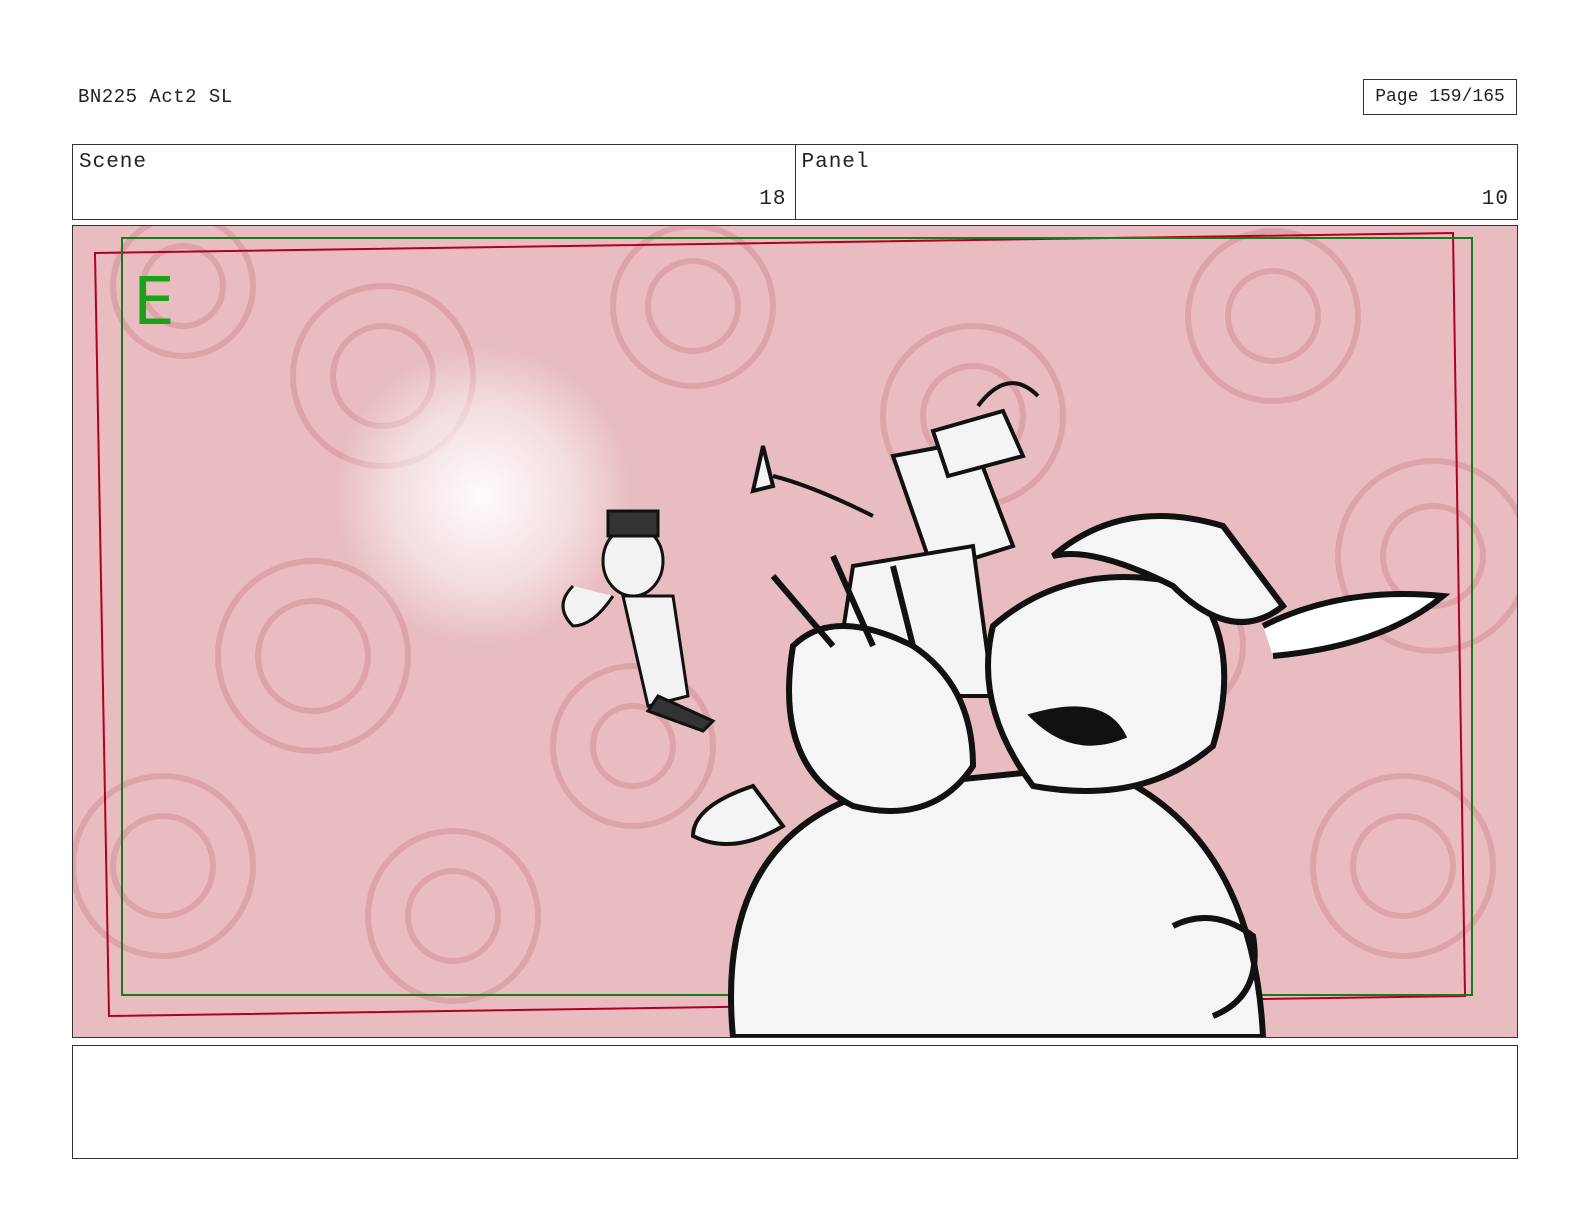  What do you see at coordinates (773, 199) in the screenshot?
I see `scene-number: 18` at bounding box center [773, 199].